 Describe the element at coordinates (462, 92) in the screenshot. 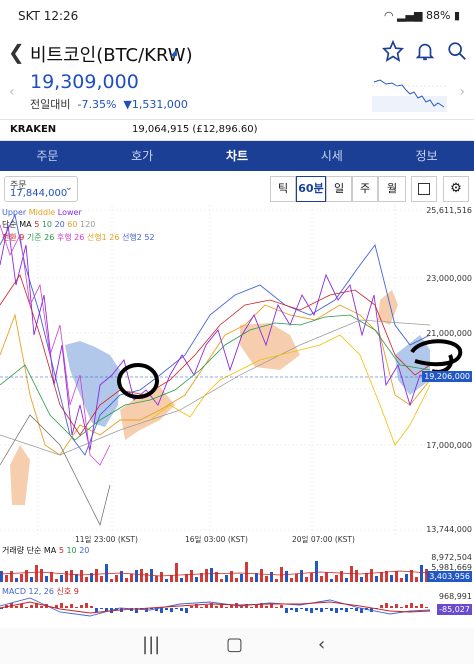

I see `next-coin-icon: ›` at that location.